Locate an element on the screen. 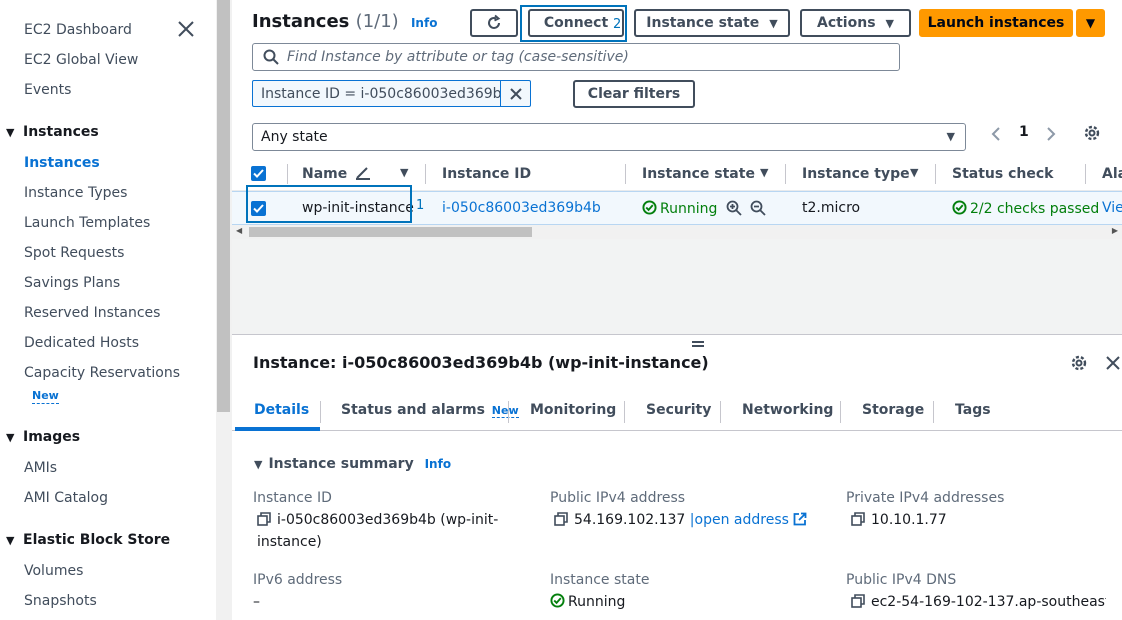  scroll-left-arrow-icon: ◀ is located at coordinates (239, 230).